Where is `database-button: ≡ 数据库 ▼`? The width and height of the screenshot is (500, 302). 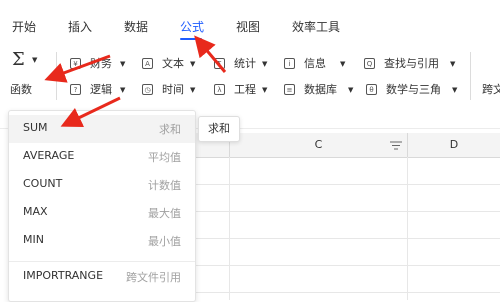 database-button: ≡ 数据库 ▼ is located at coordinates (319, 90).